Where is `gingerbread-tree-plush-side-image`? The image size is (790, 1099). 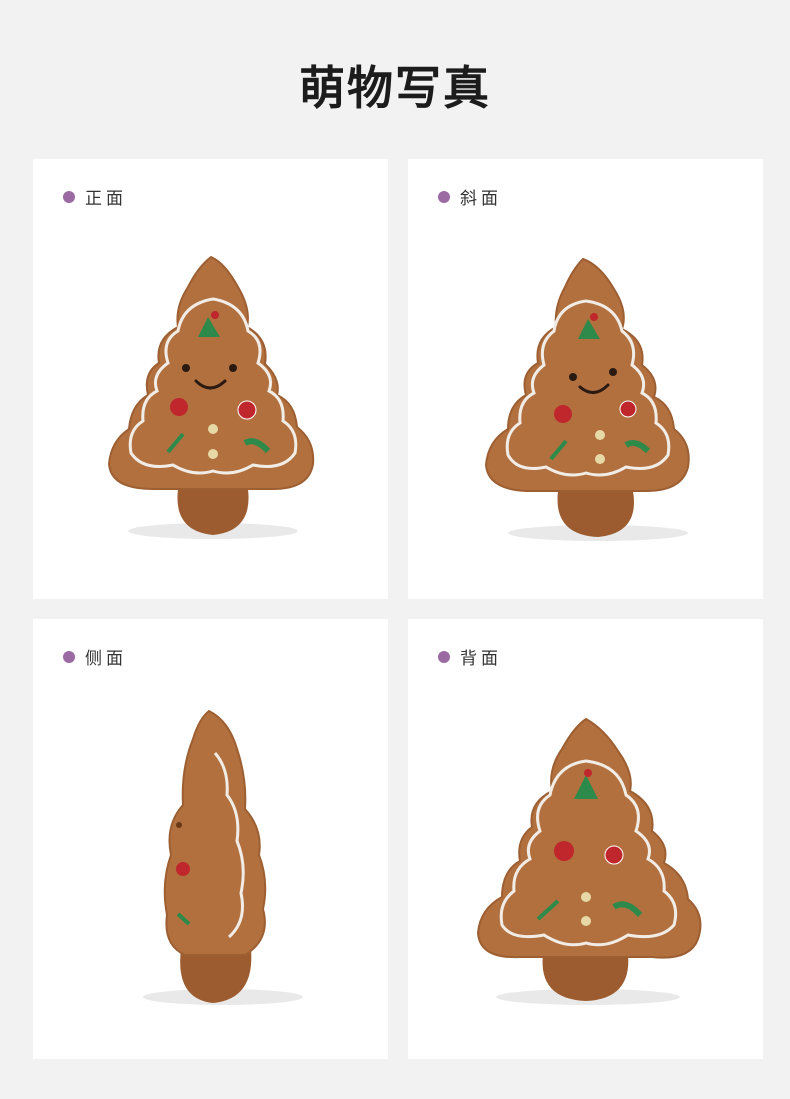
gingerbread-tree-plush-side-image is located at coordinates (223, 857).